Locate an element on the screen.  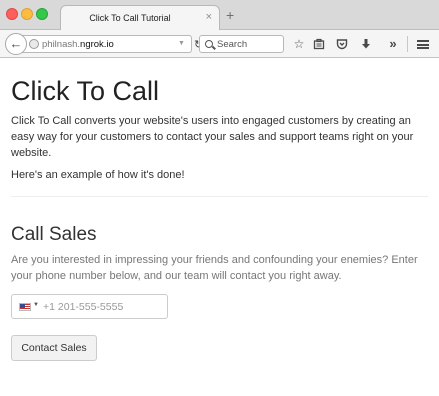
globe-icon is located at coordinates (34, 44).